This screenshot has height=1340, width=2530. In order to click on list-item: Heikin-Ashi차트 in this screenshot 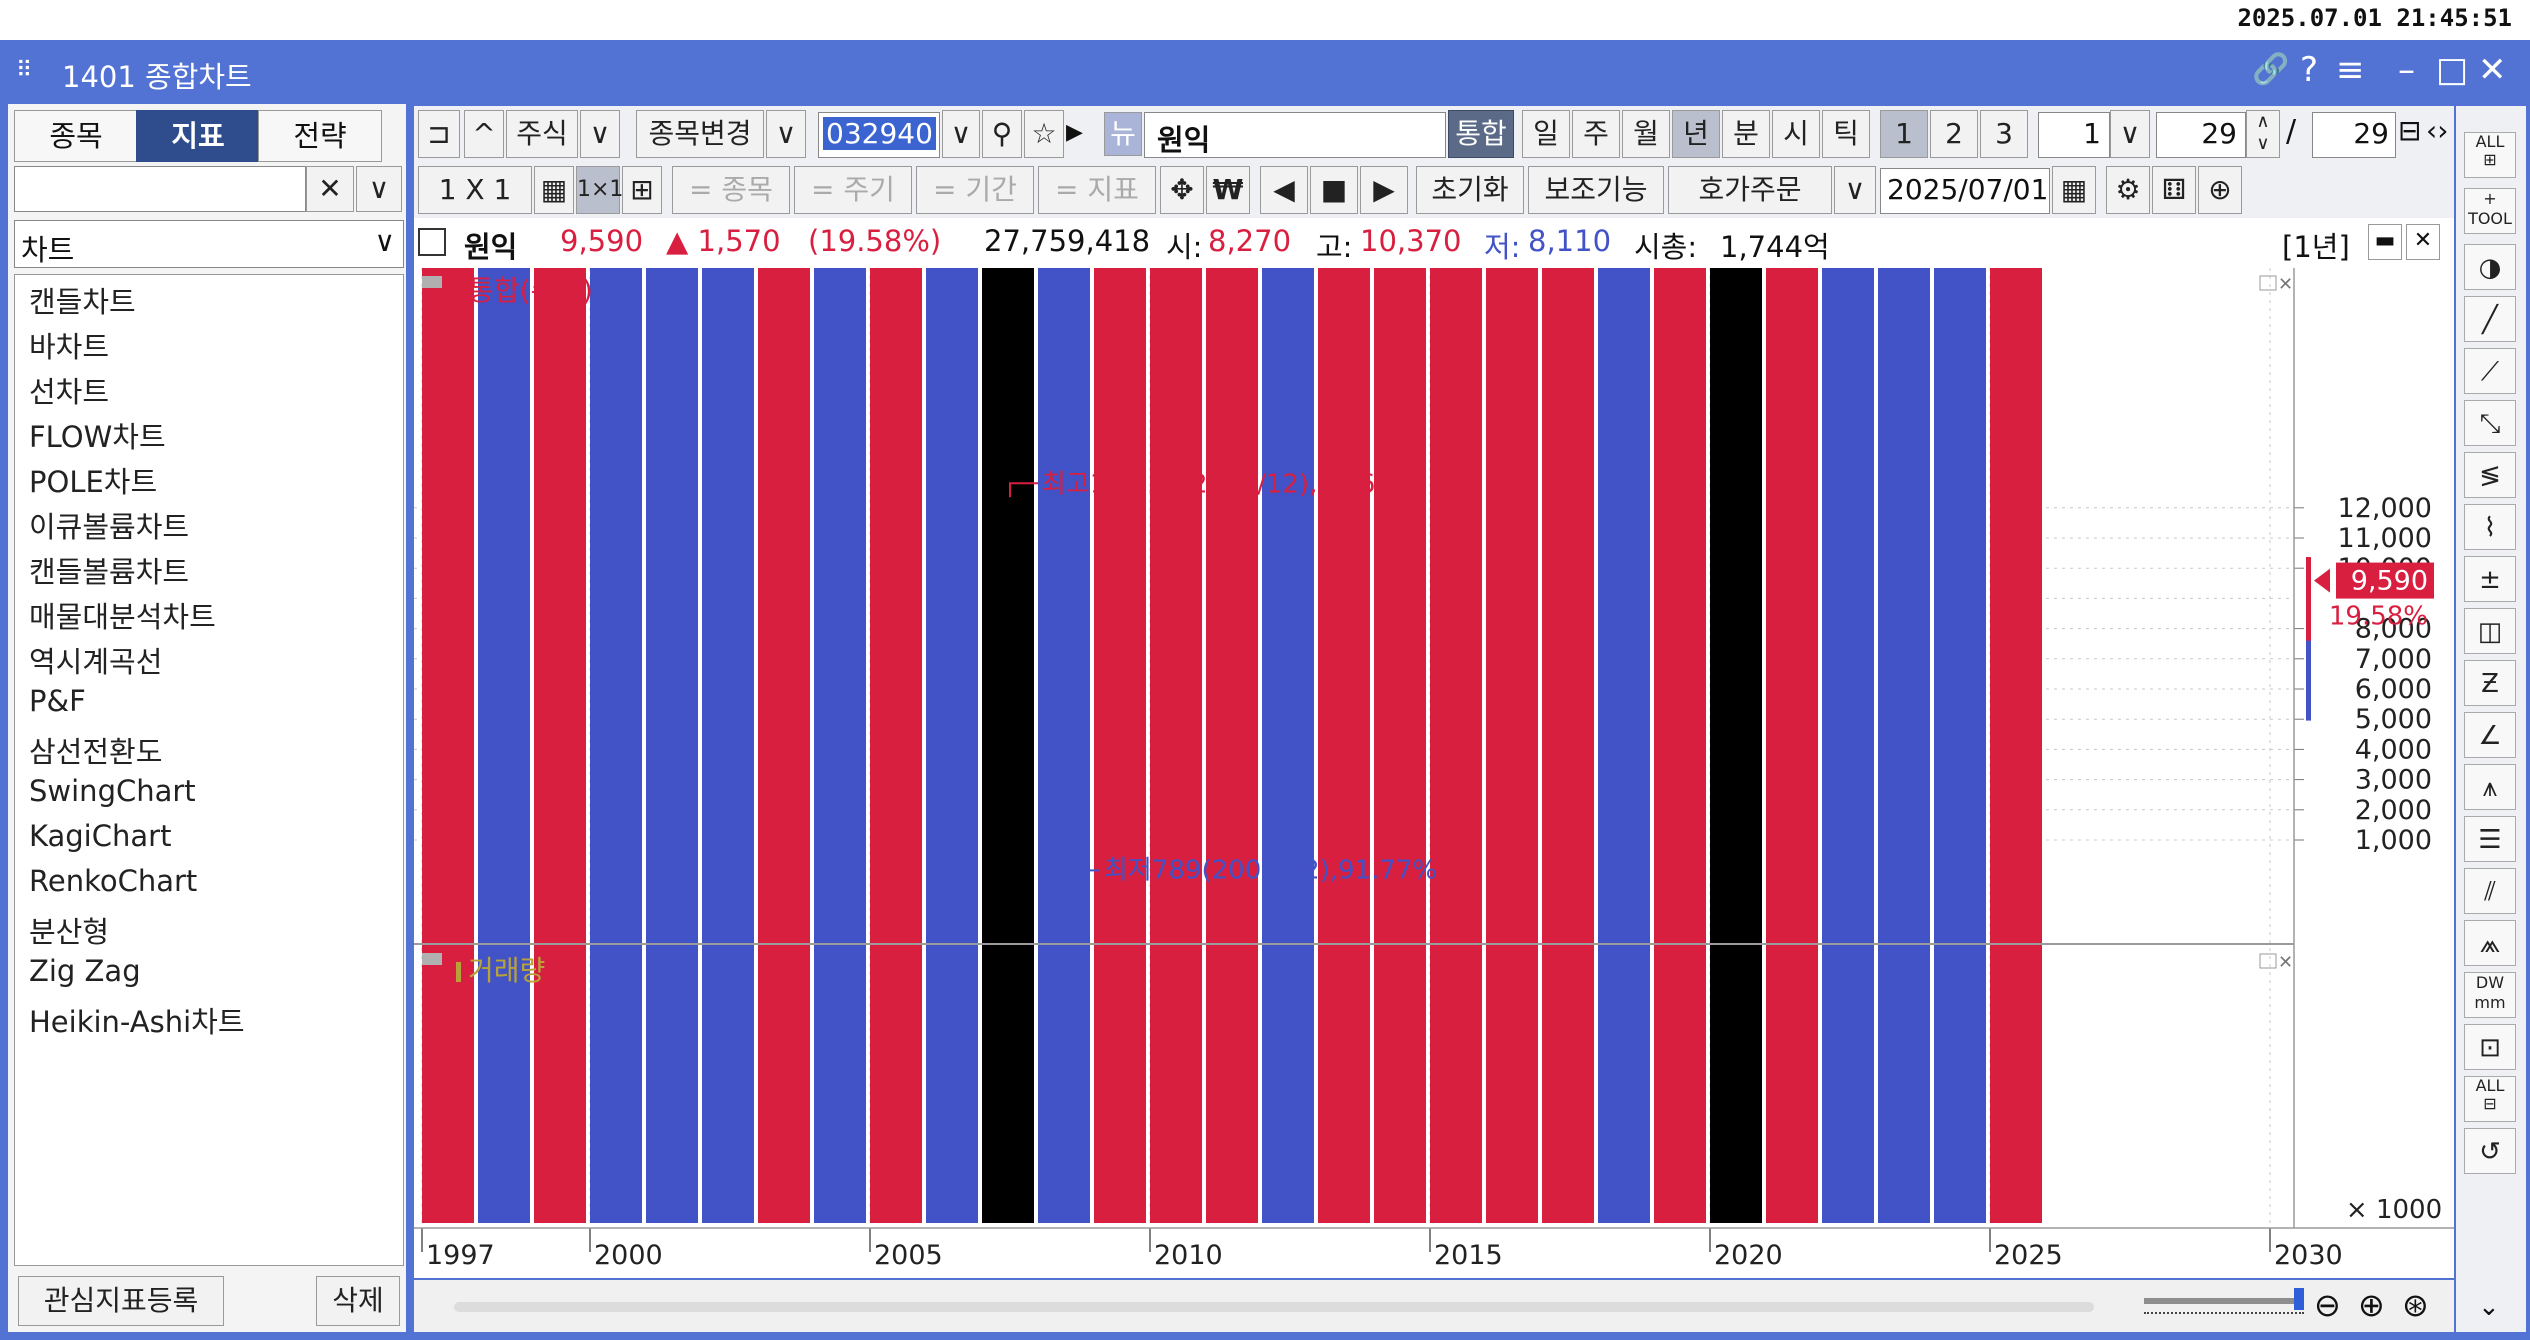, I will do `click(137, 1020)`.